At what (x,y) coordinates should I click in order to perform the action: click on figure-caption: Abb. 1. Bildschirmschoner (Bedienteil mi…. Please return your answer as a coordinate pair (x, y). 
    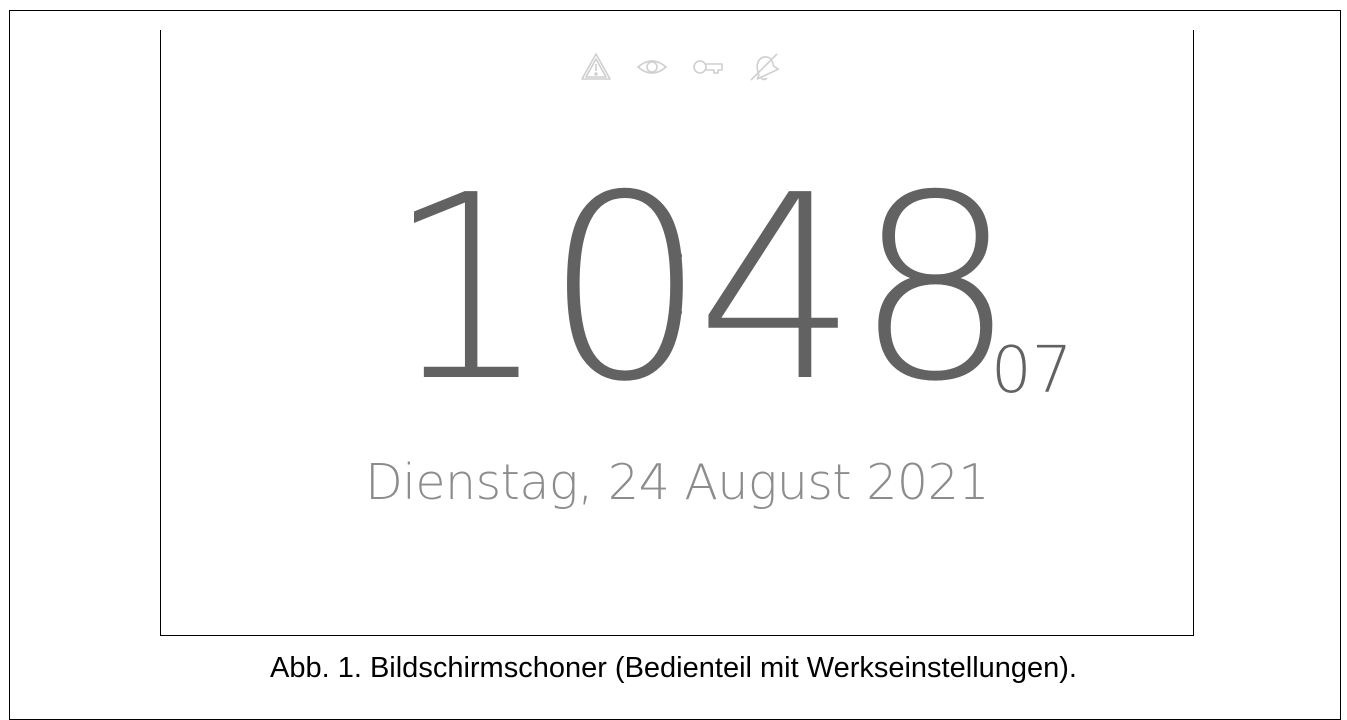
    Looking at the image, I should click on (673, 668).